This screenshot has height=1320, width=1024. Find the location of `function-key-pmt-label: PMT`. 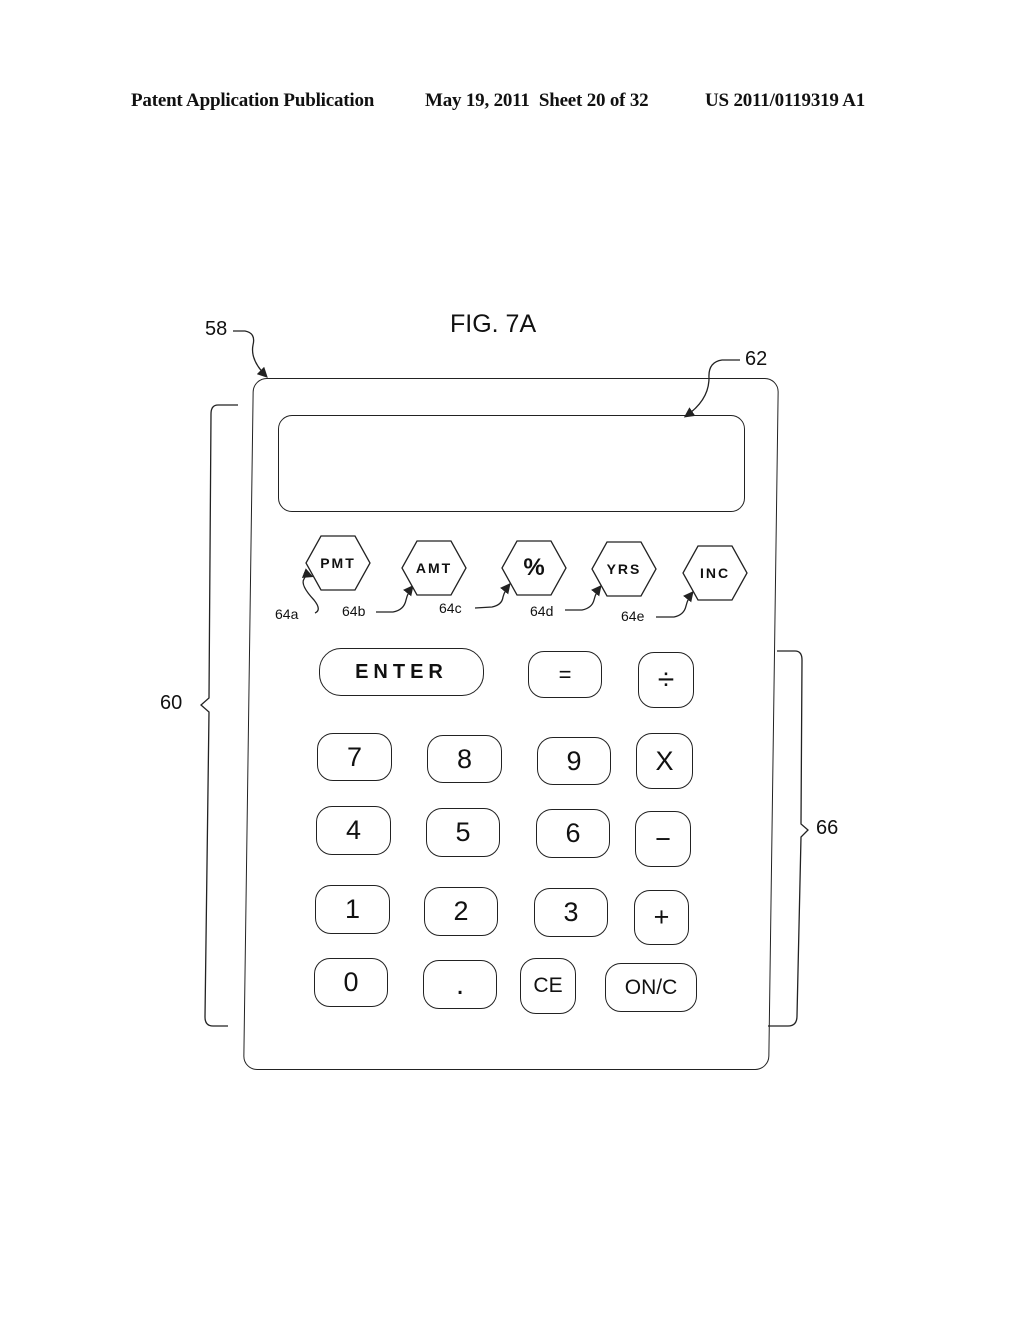

function-key-pmt-label: PMT is located at coordinates (338, 563).